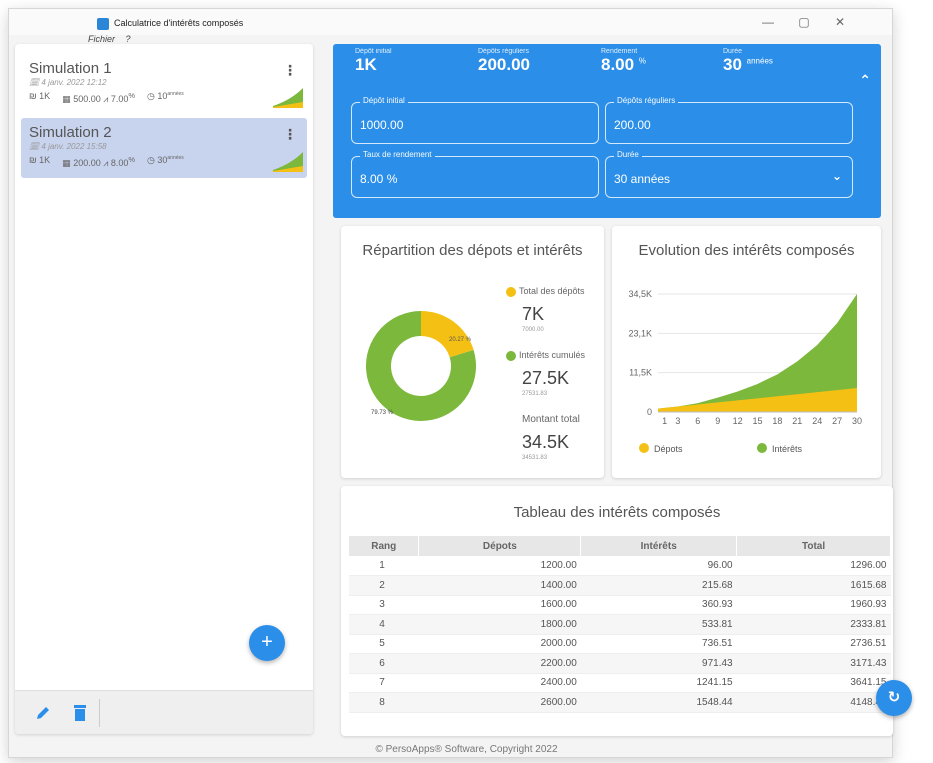 This screenshot has height=763, width=933. I want to click on add-simulation-button: +, so click(267, 643).